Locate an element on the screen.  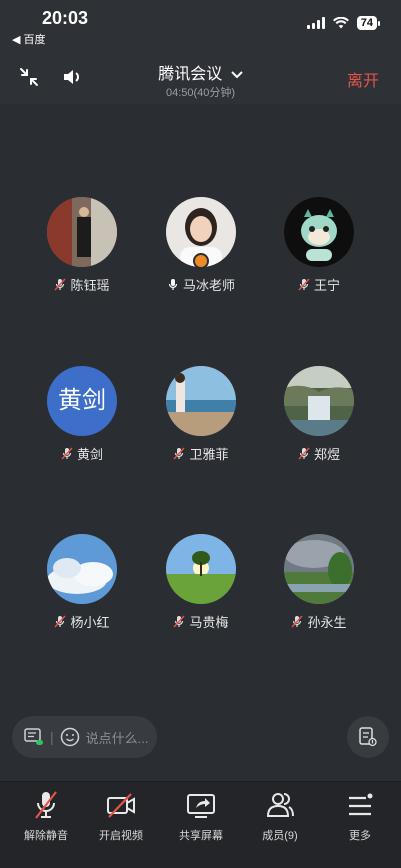
participant-name: 杨小红 is located at coordinates (90, 622).